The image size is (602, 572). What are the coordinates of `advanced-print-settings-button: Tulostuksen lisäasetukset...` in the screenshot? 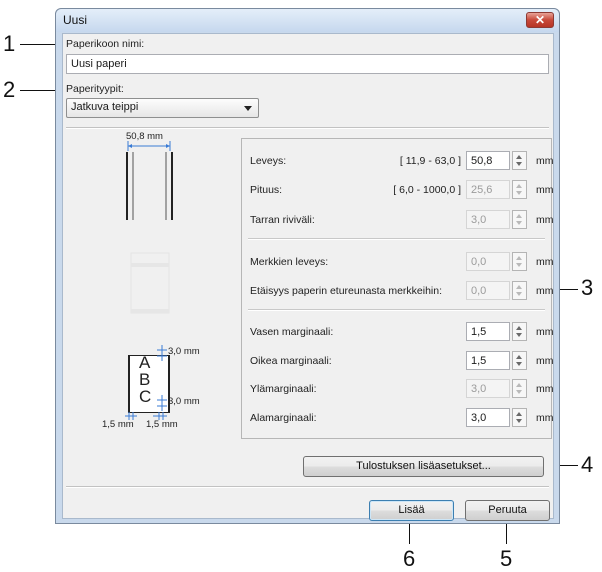 It's located at (423, 466).